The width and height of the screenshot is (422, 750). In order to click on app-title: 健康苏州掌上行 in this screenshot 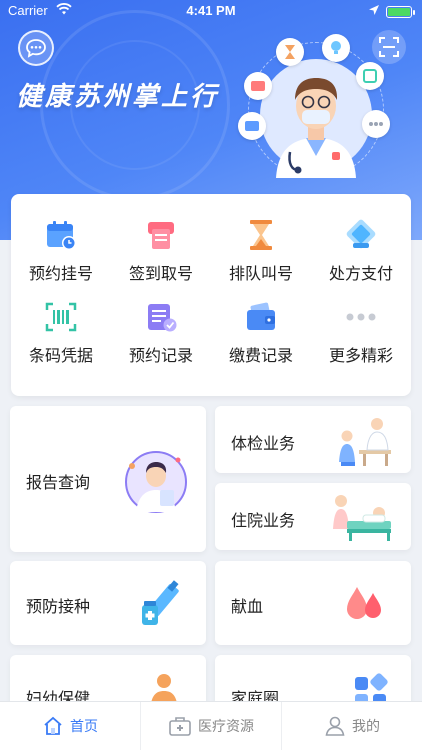, I will do `click(118, 97)`.